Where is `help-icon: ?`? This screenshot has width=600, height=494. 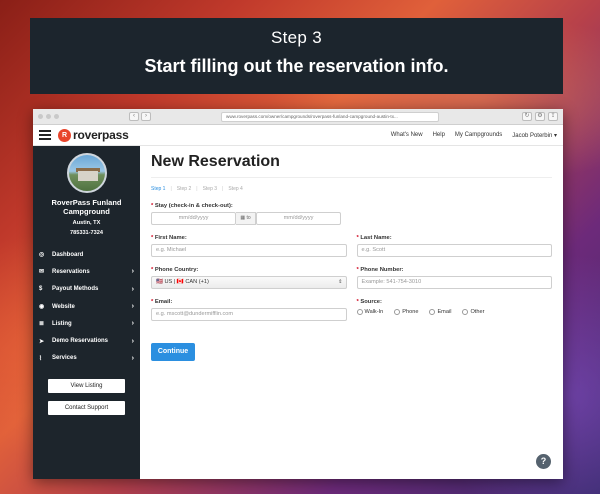
help-icon: ? is located at coordinates (543, 461).